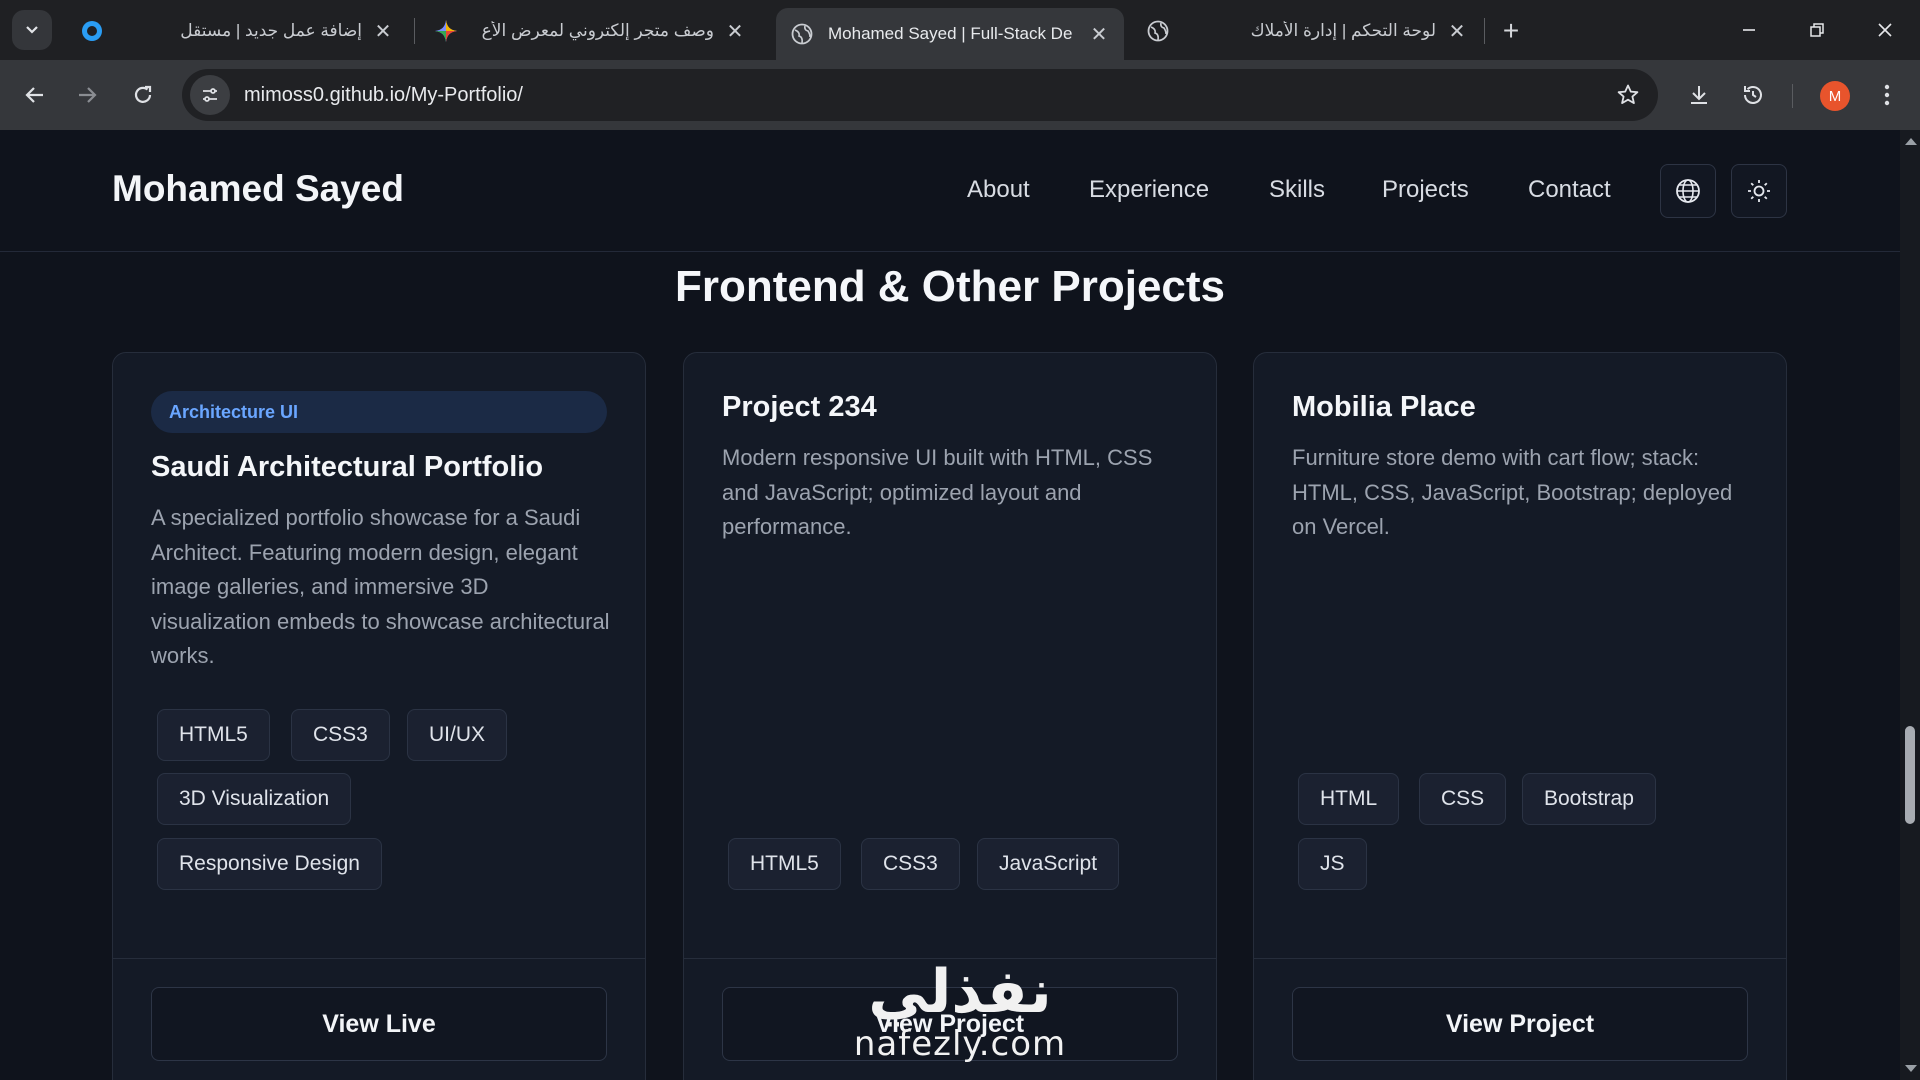 The height and width of the screenshot is (1080, 1920). I want to click on reload-icon, so click(143, 94).